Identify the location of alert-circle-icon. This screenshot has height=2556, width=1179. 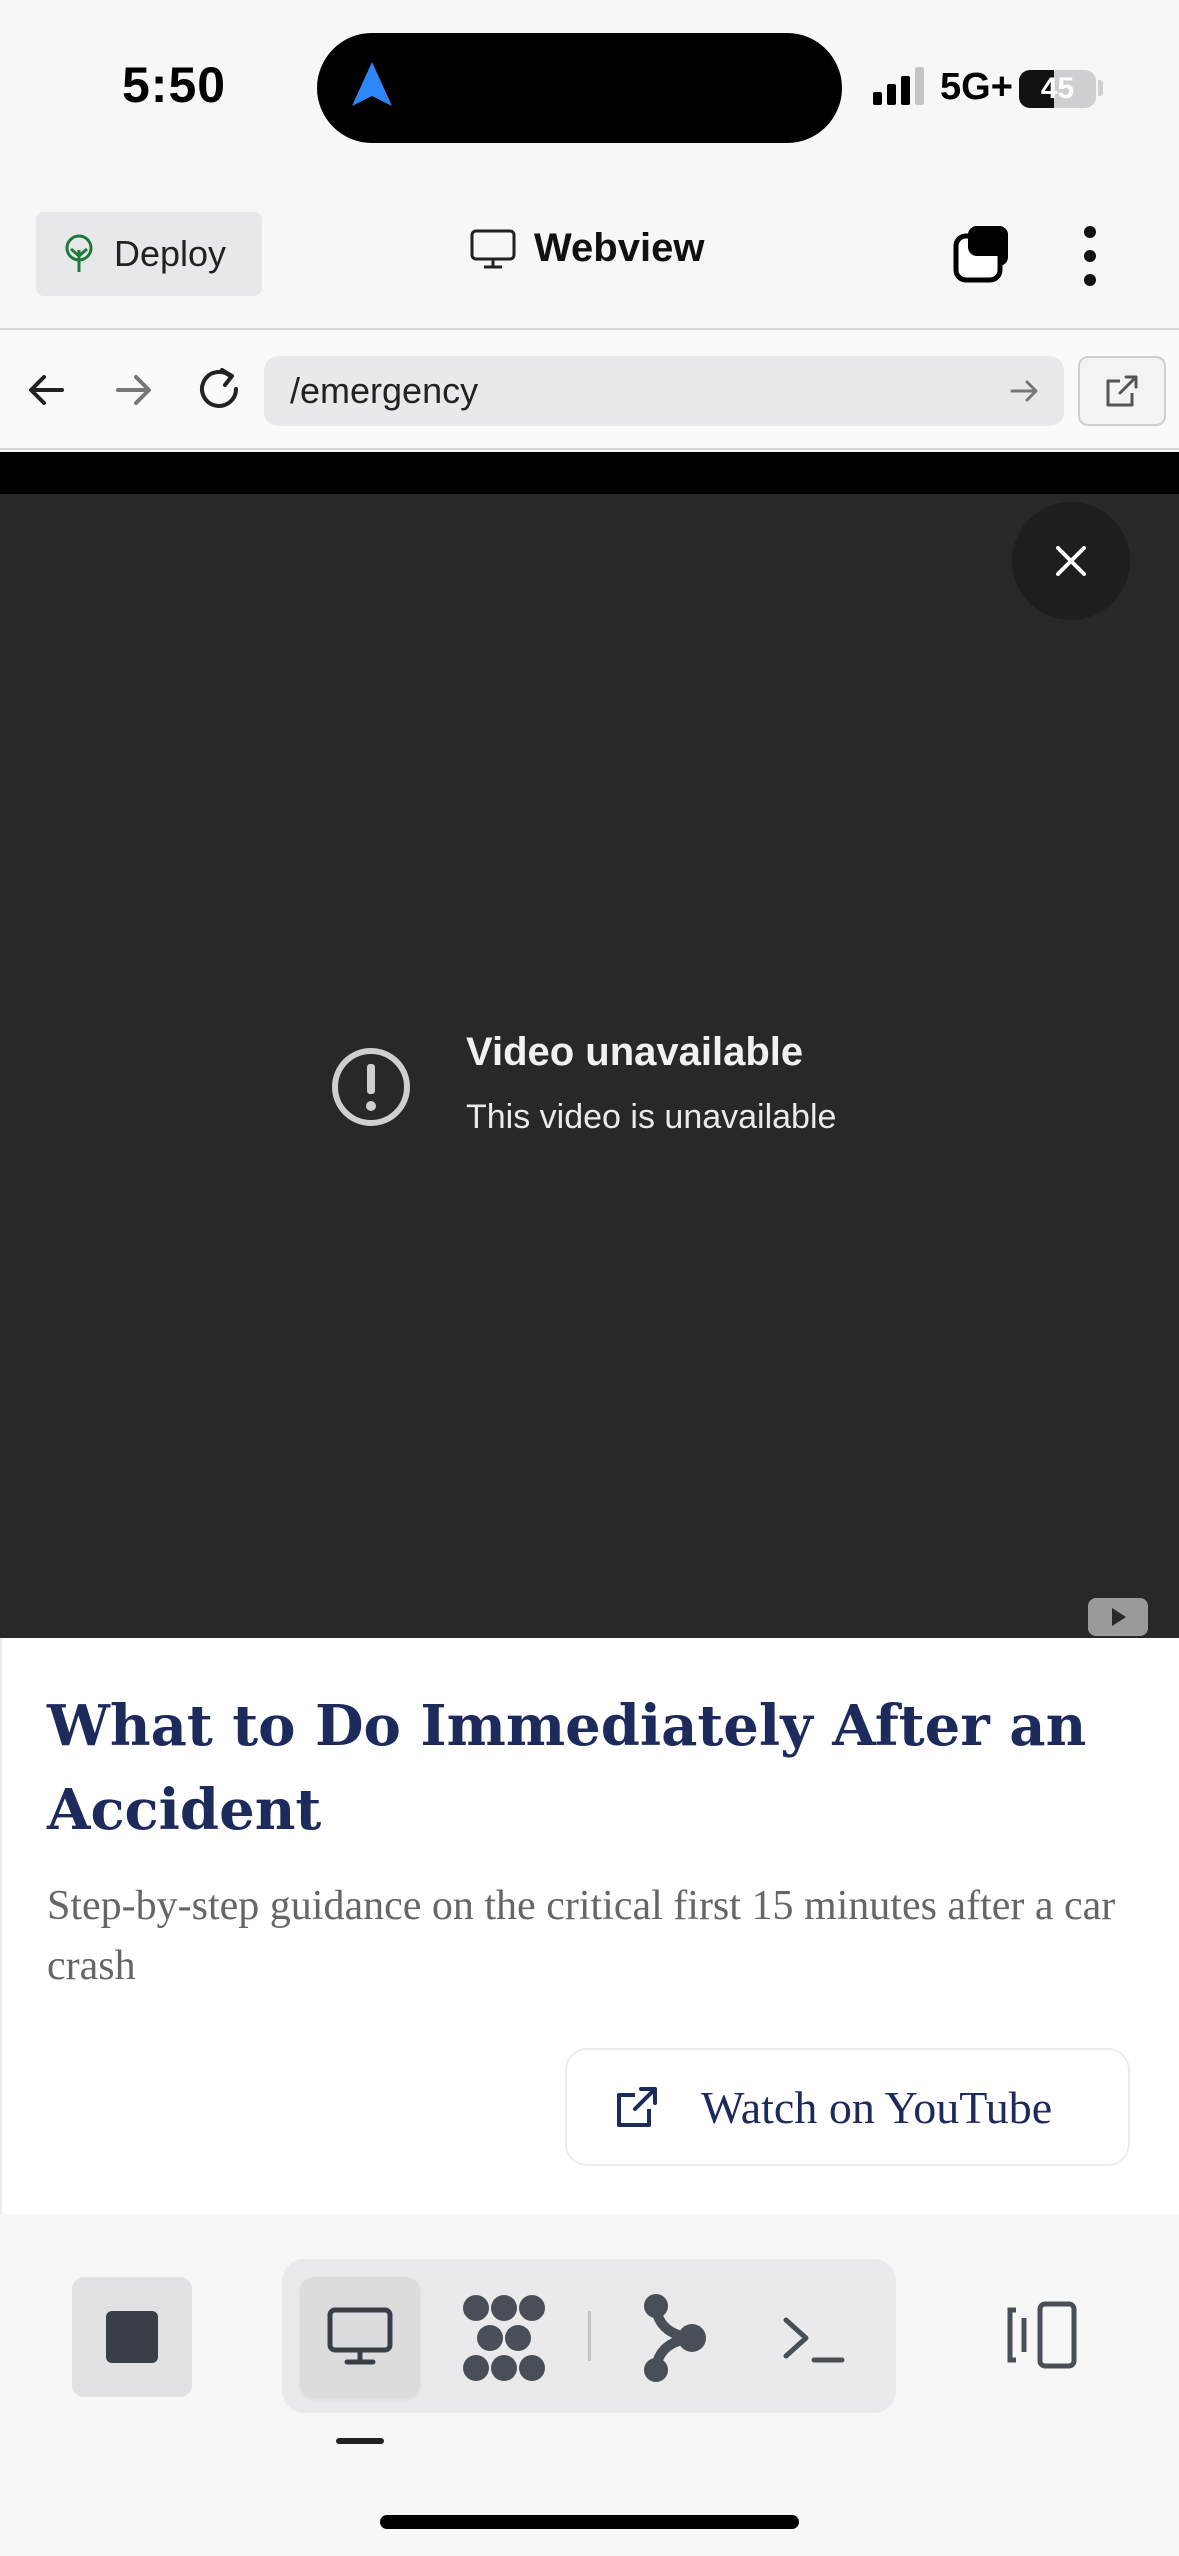
(371, 1087).